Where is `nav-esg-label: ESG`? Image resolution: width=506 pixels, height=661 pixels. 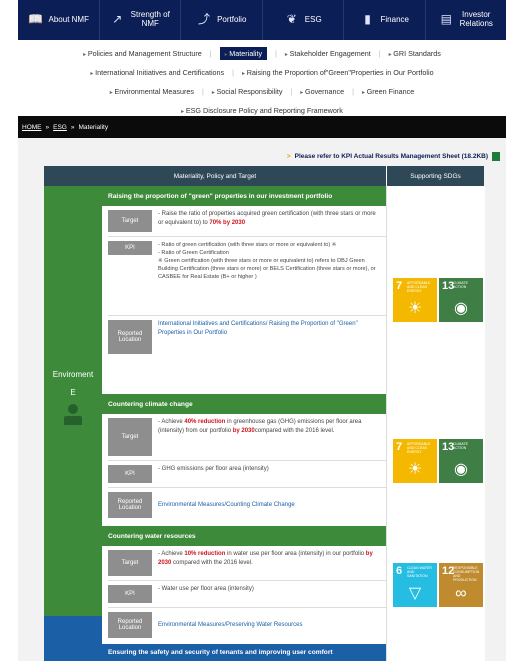
nav-esg-label: ESG is located at coordinates (313, 19).